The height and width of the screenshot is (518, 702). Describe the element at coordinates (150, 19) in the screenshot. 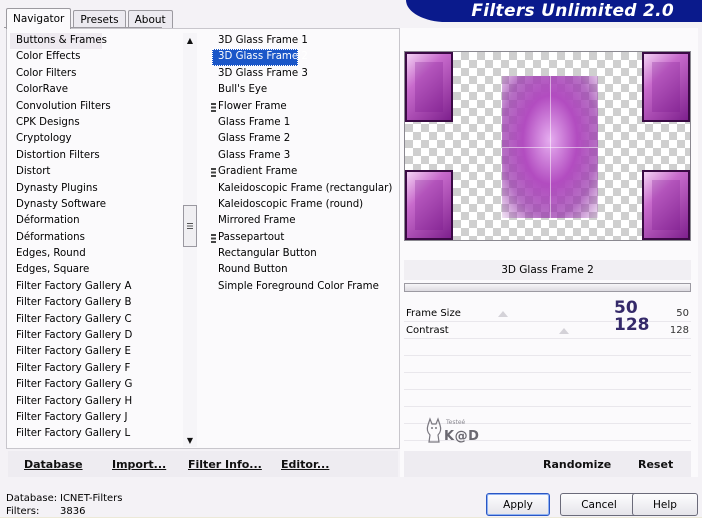

I see `tab-about: About` at that location.